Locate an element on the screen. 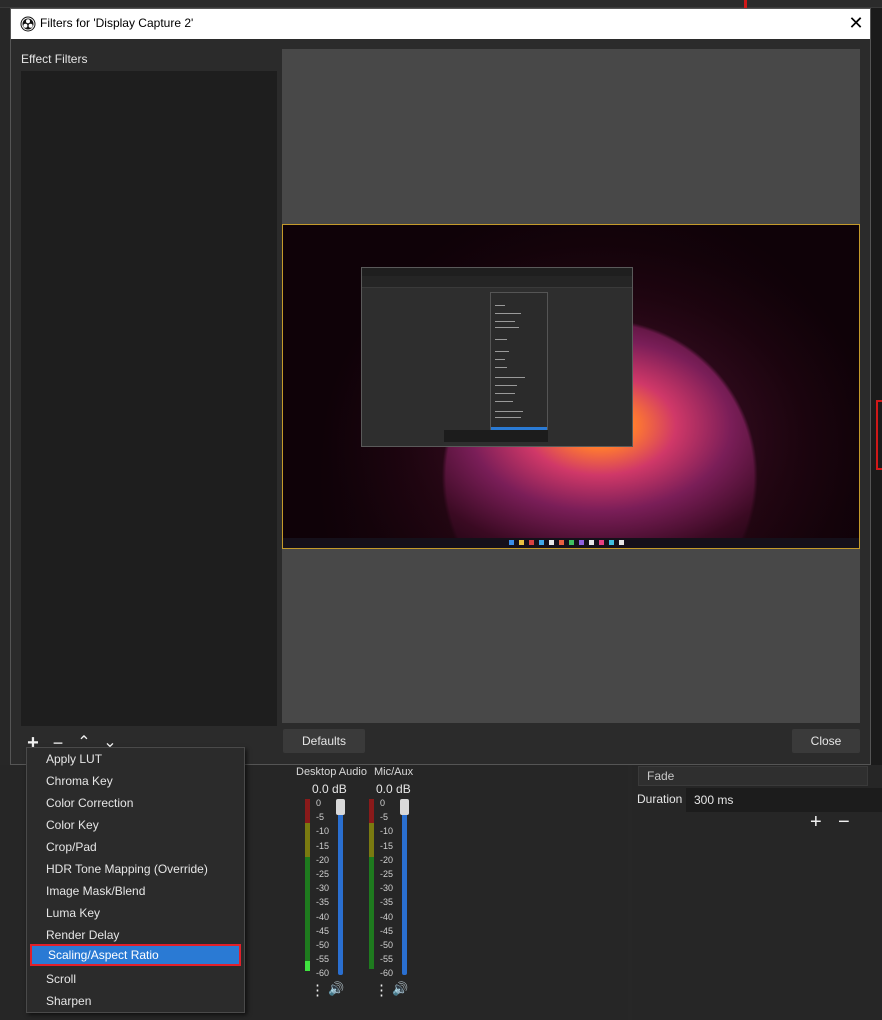  remove-transition-icon: − is located at coordinates (844, 822).